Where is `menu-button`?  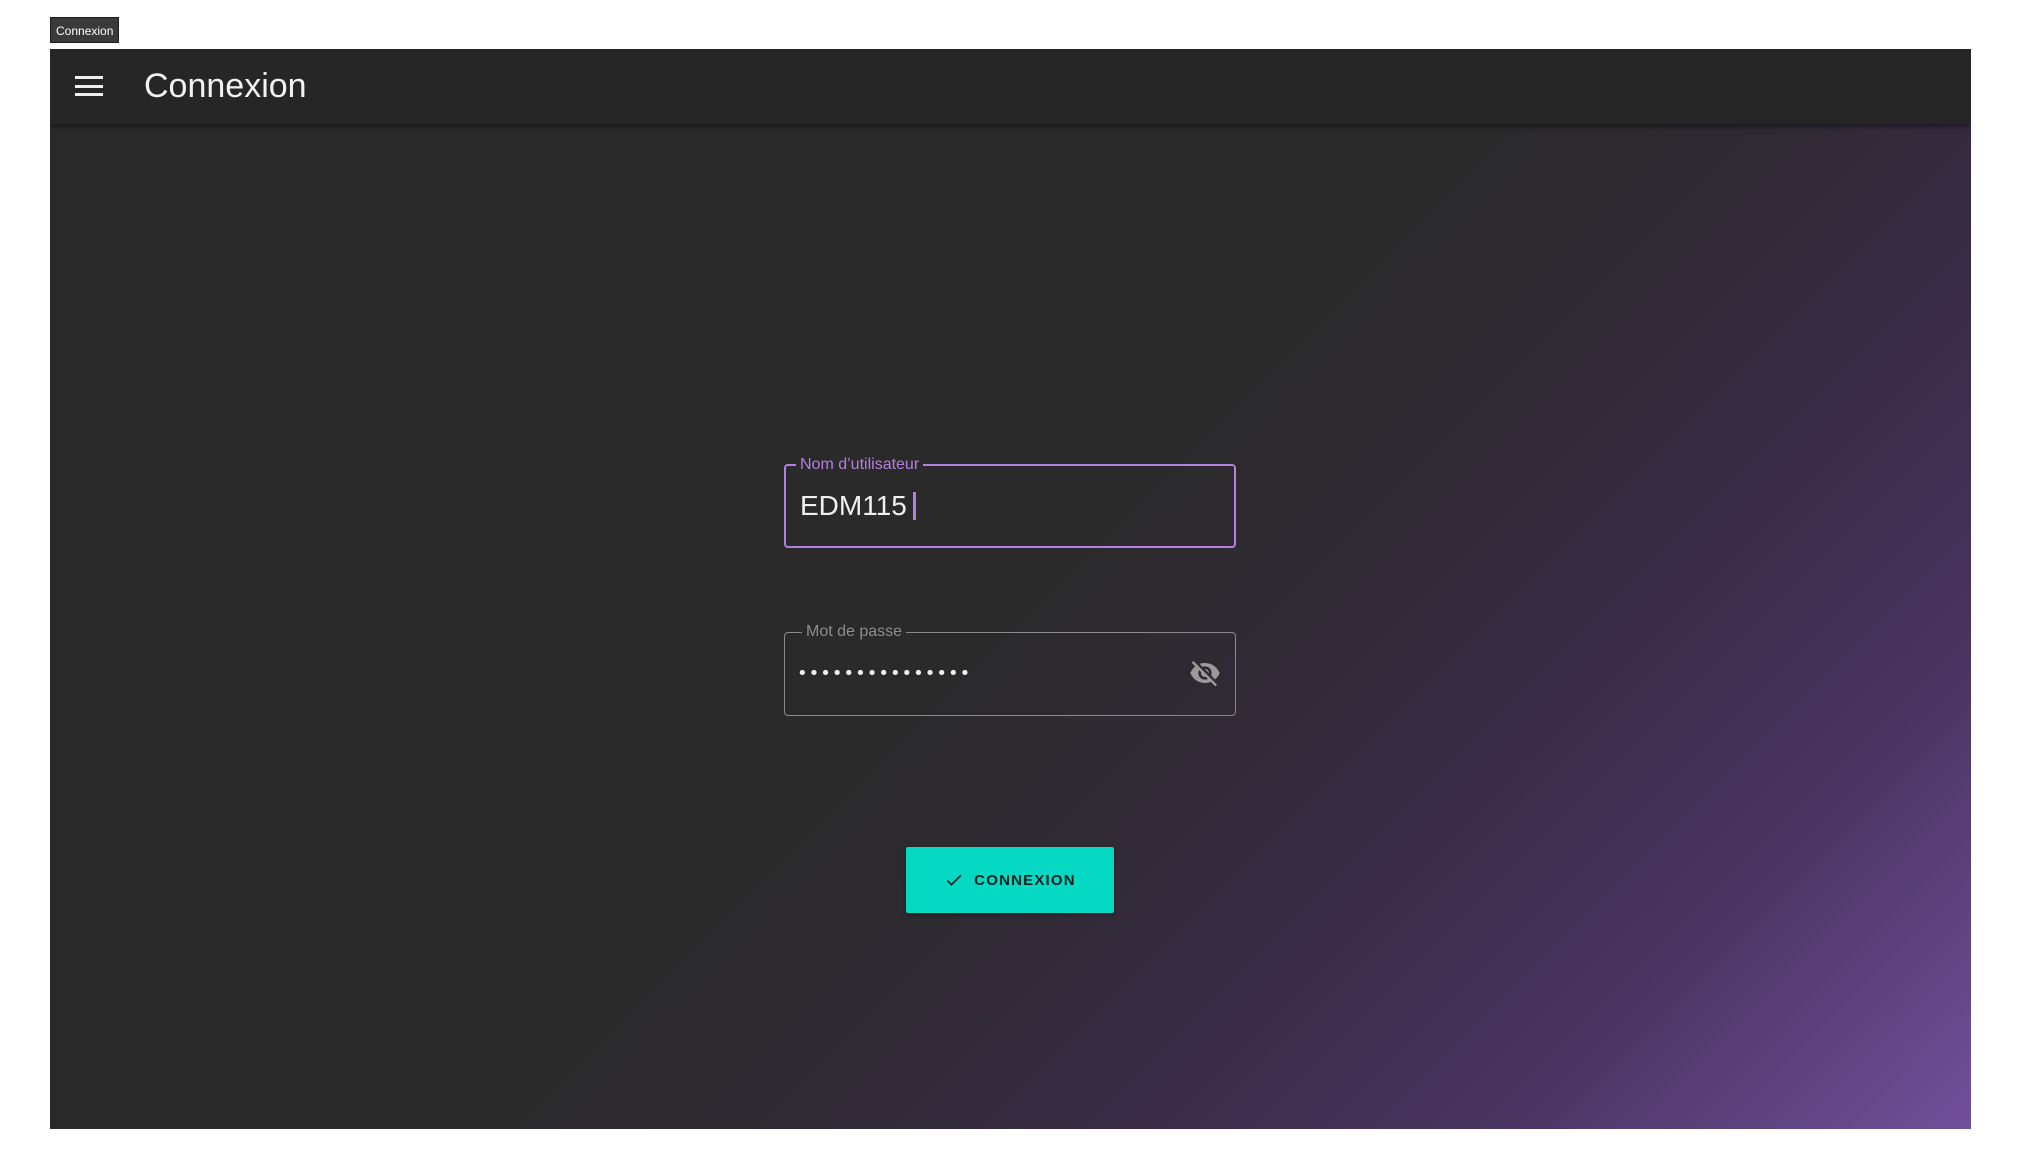
menu-button is located at coordinates (89, 86).